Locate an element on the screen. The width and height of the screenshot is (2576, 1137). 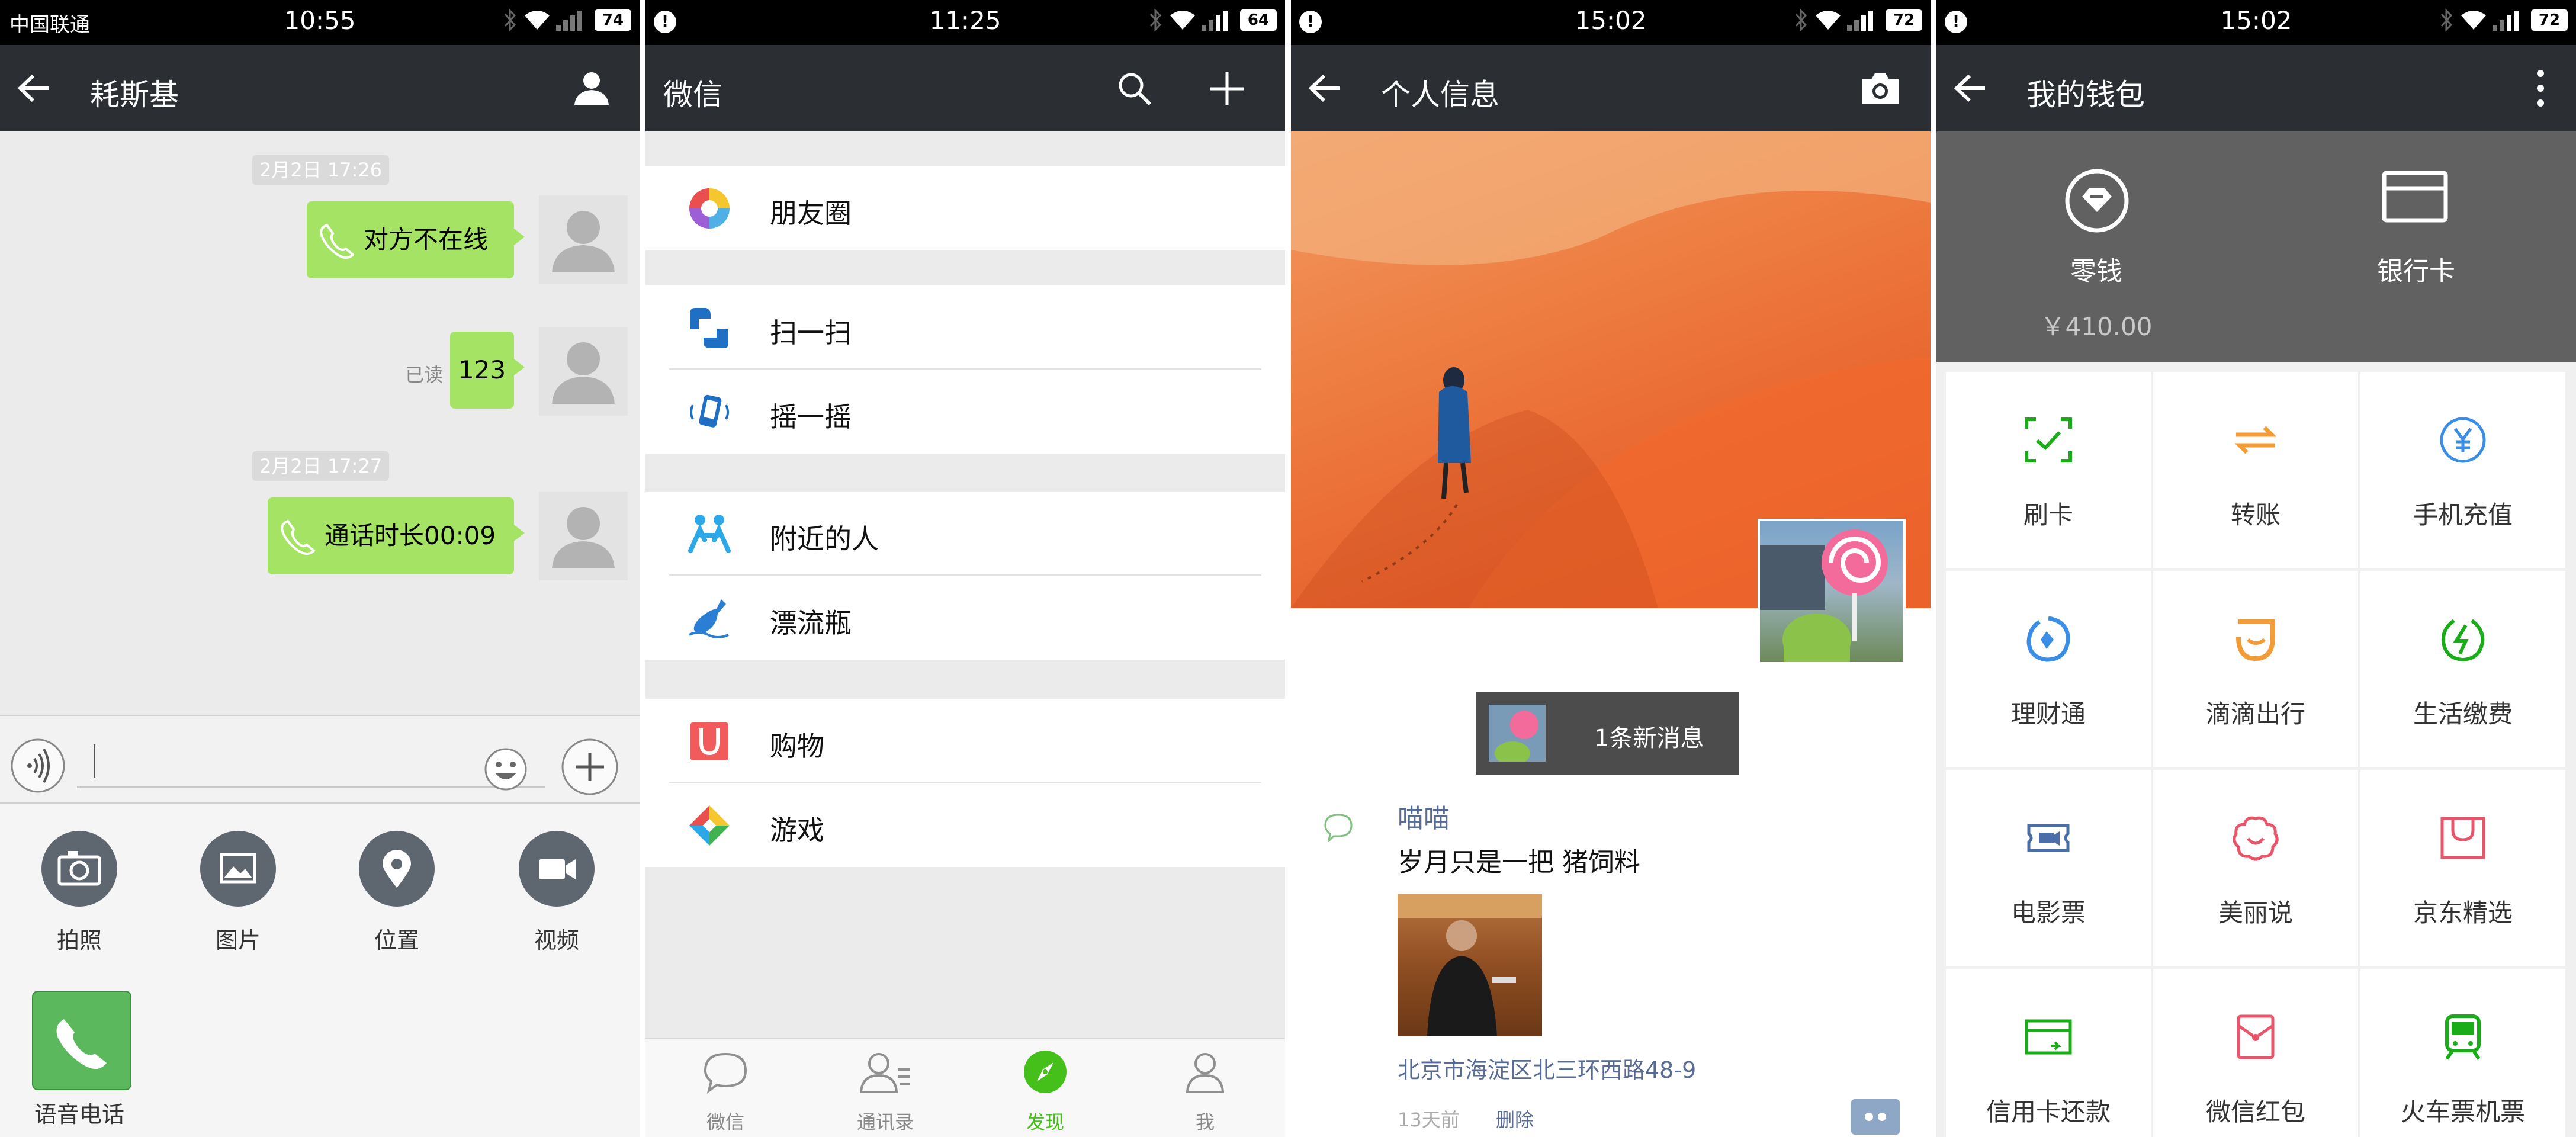
contacts-icon is located at coordinates (884, 1073).